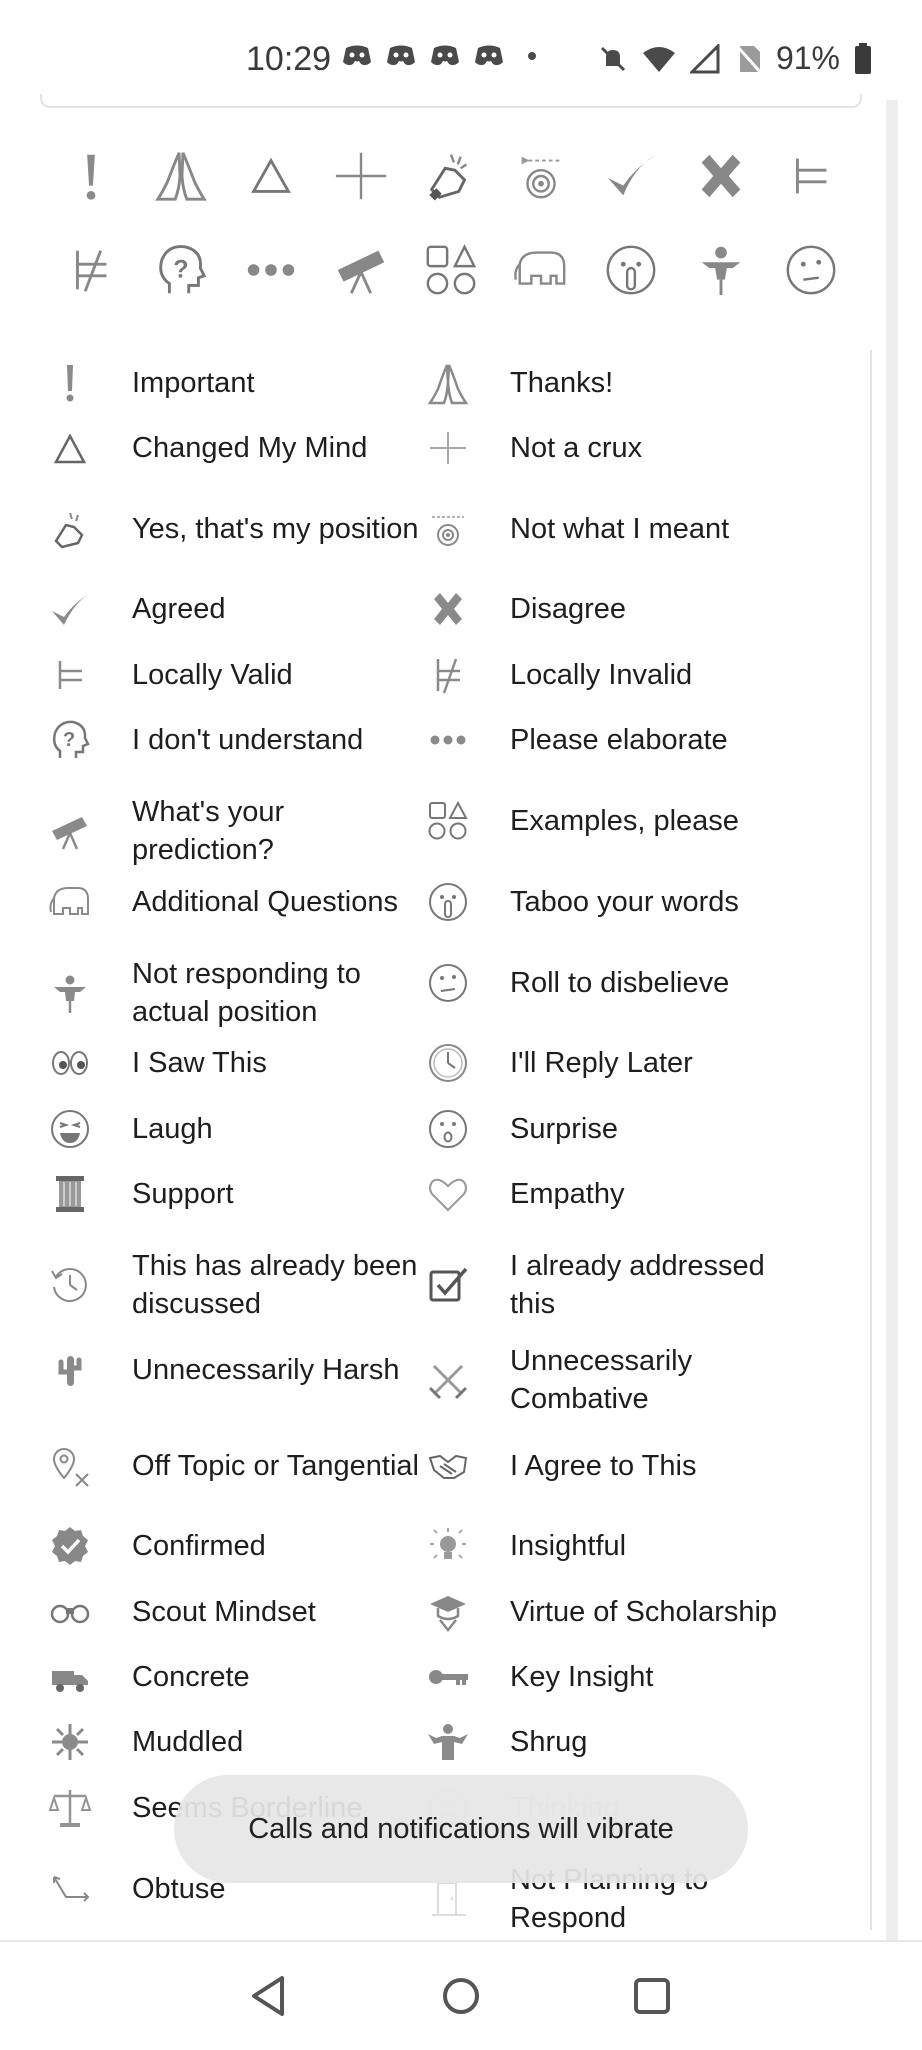 The image size is (922, 2050). I want to click on laugh-icon, so click(70, 1129).